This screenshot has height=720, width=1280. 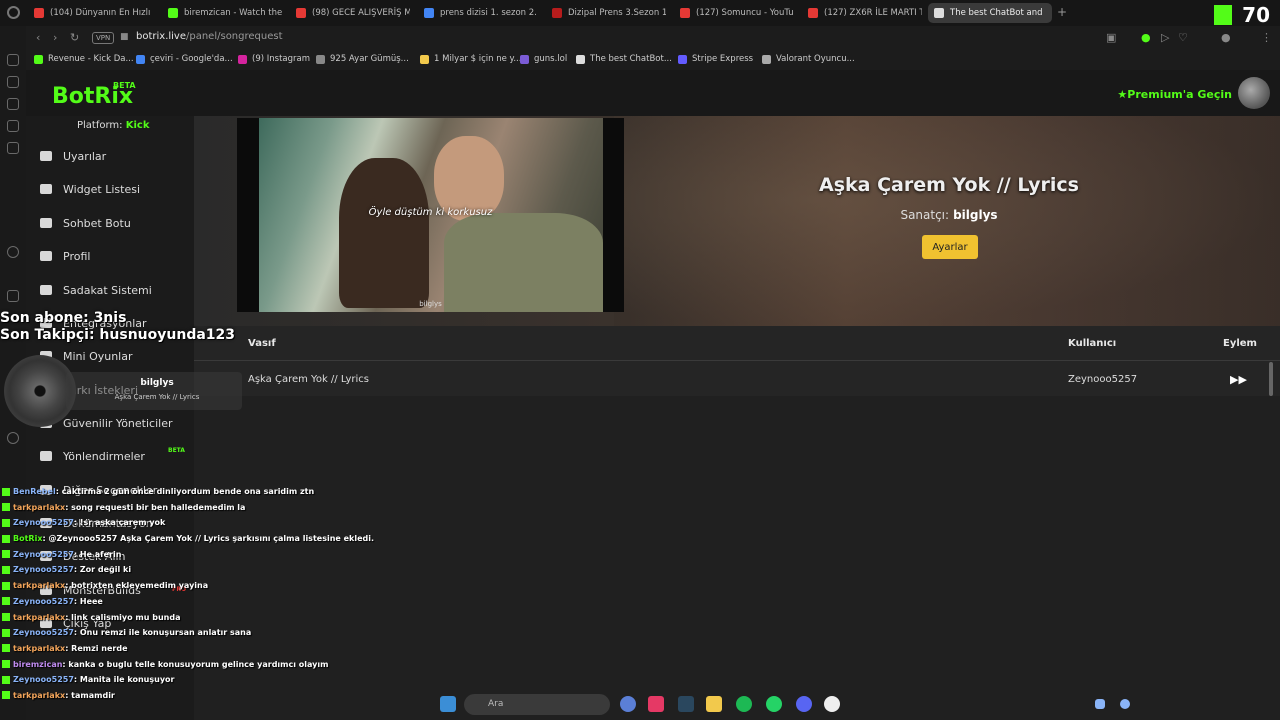 I want to click on scrollbar, so click(x=1271, y=379).